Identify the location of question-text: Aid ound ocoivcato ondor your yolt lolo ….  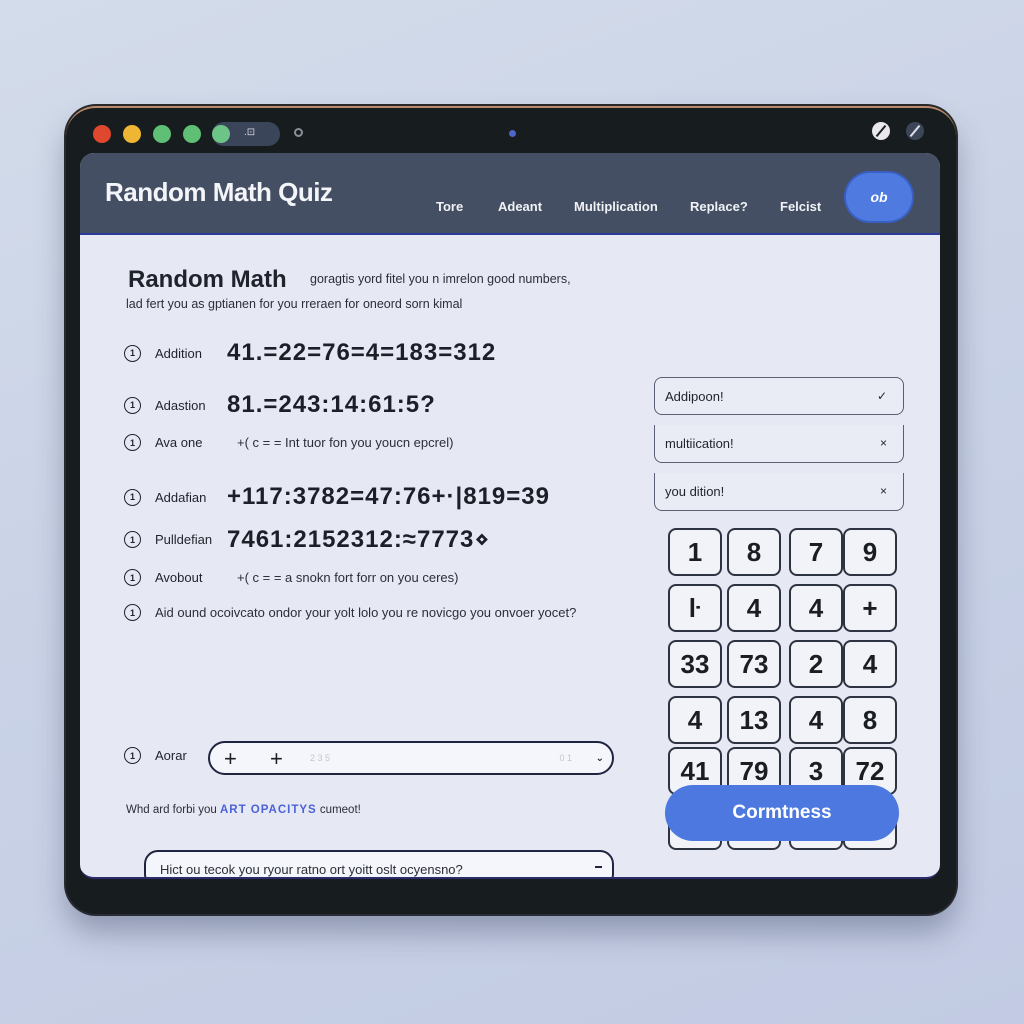
(366, 612).